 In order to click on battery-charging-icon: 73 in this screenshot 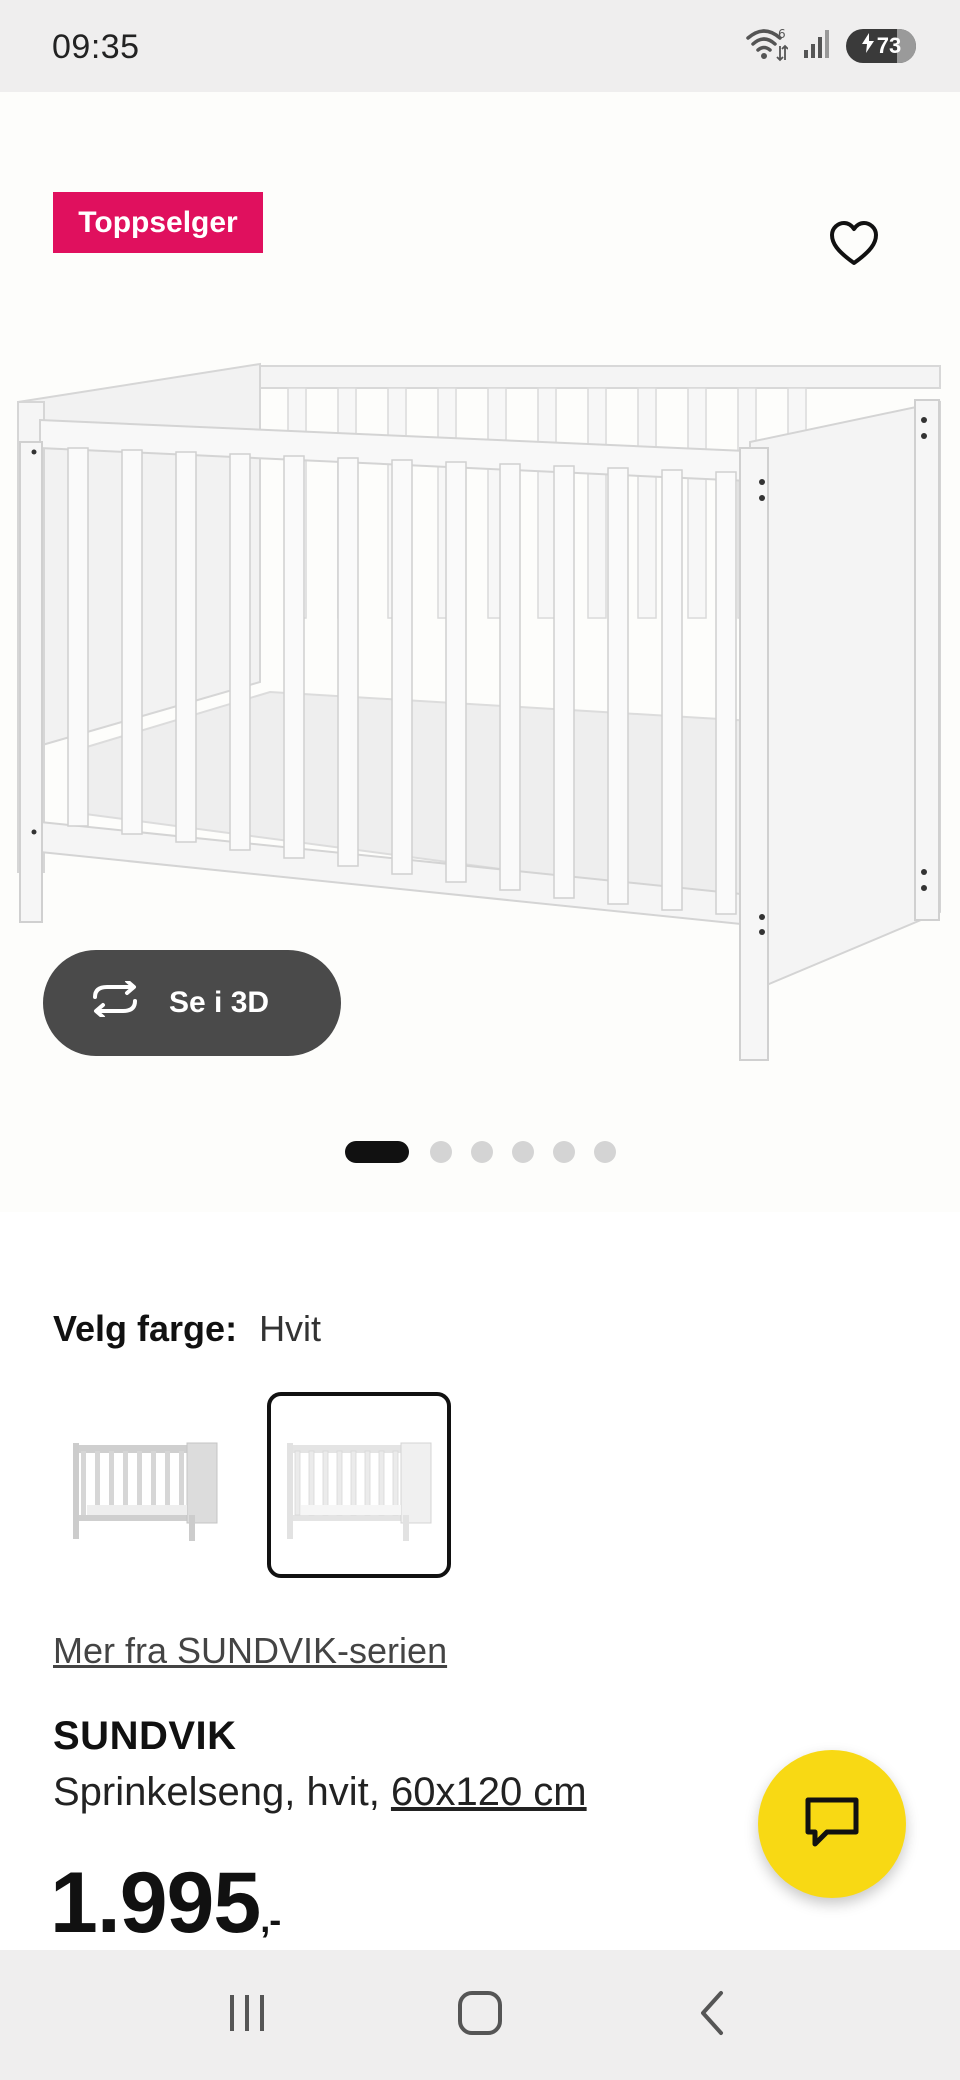, I will do `click(881, 46)`.